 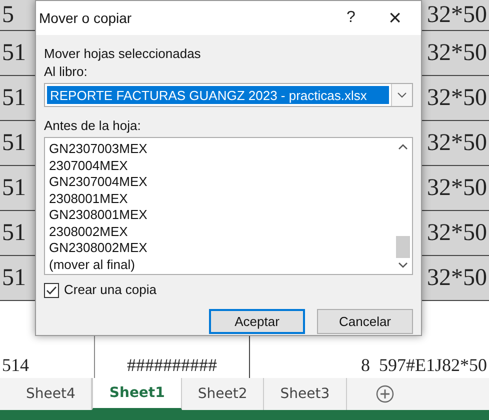 I want to click on cell-text: 8 597#E1J82*50, so click(x=424, y=365).